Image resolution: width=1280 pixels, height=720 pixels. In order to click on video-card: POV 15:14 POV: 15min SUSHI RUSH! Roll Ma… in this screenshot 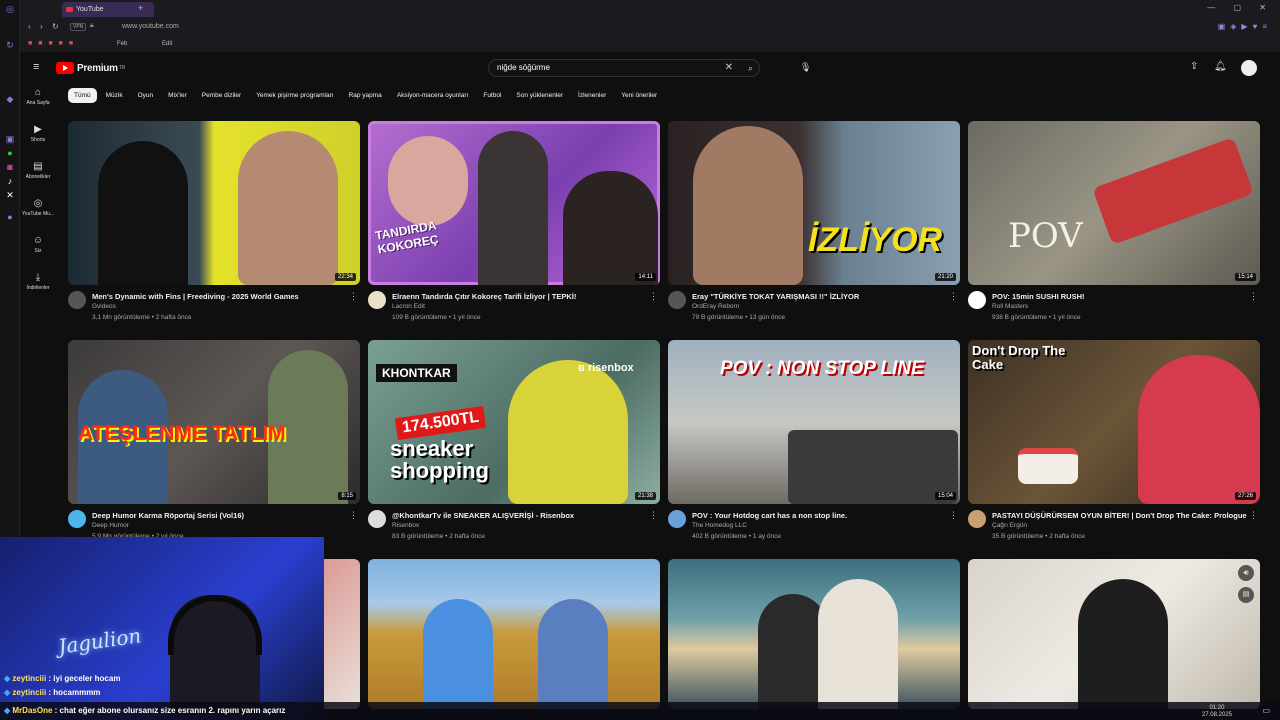, I will do `click(1114, 227)`.